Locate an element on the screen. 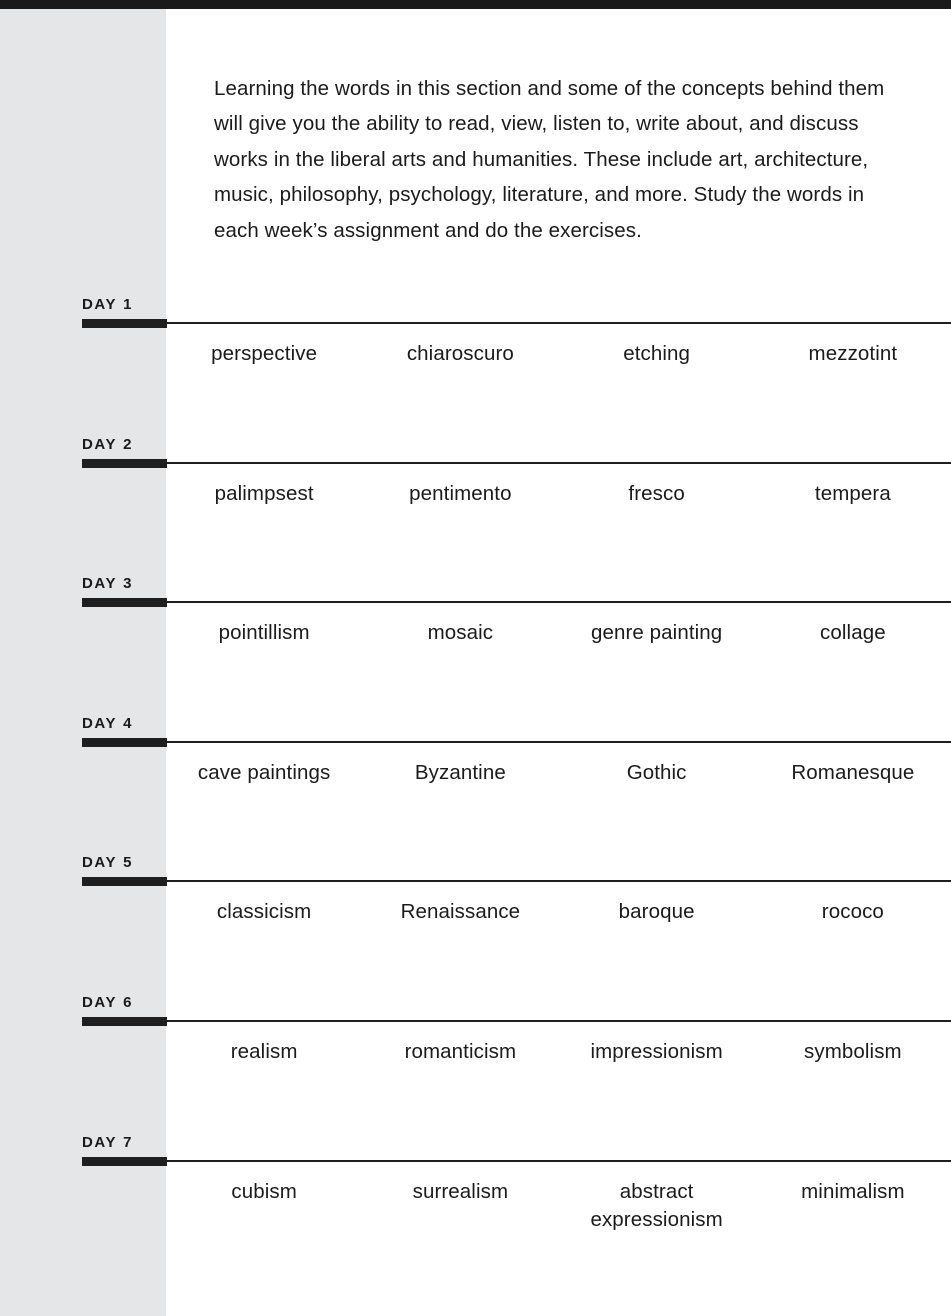  vocabulary-word: cubism is located at coordinates (264, 1191).